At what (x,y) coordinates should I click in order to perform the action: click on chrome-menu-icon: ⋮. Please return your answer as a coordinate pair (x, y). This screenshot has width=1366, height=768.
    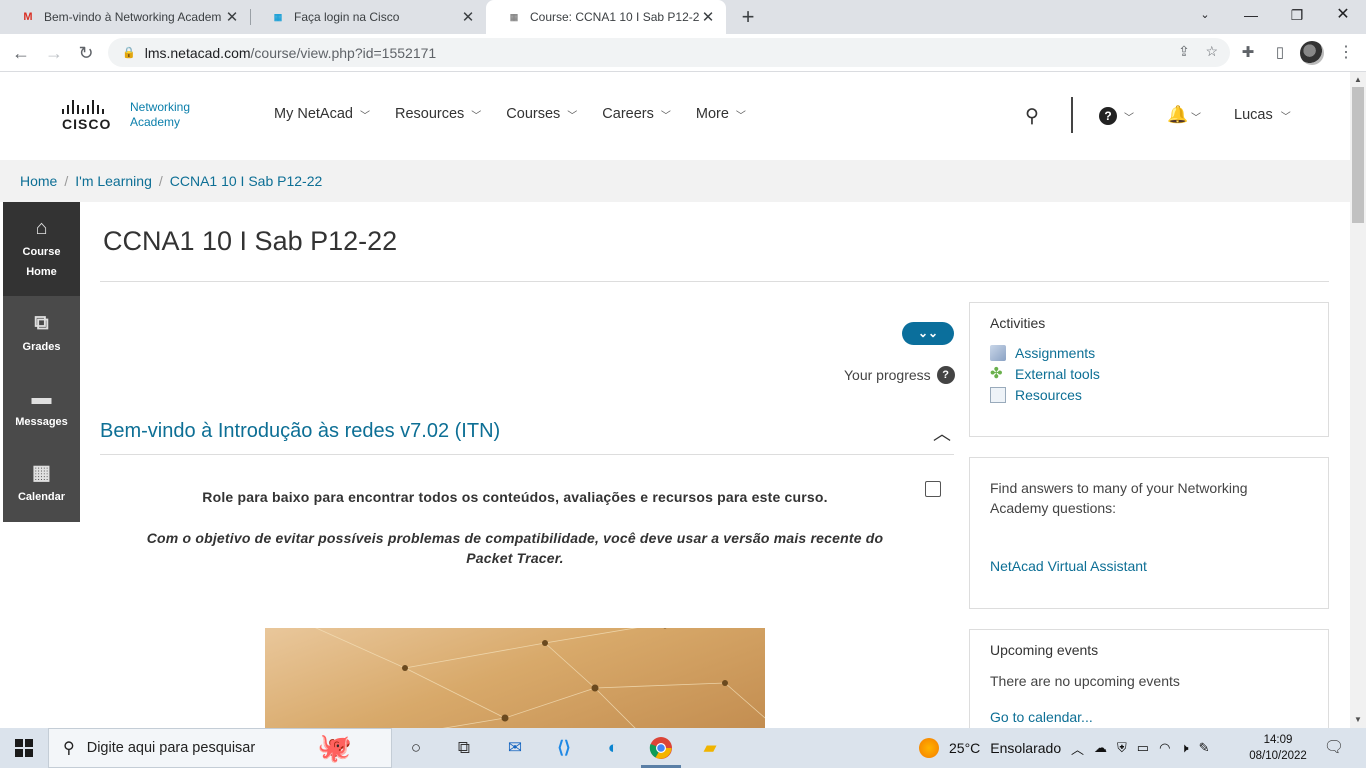
    Looking at the image, I should click on (1346, 53).